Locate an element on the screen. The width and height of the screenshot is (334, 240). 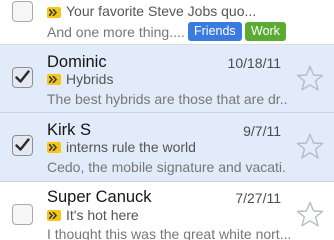
message-date: 9/7/11 is located at coordinates (262, 131).